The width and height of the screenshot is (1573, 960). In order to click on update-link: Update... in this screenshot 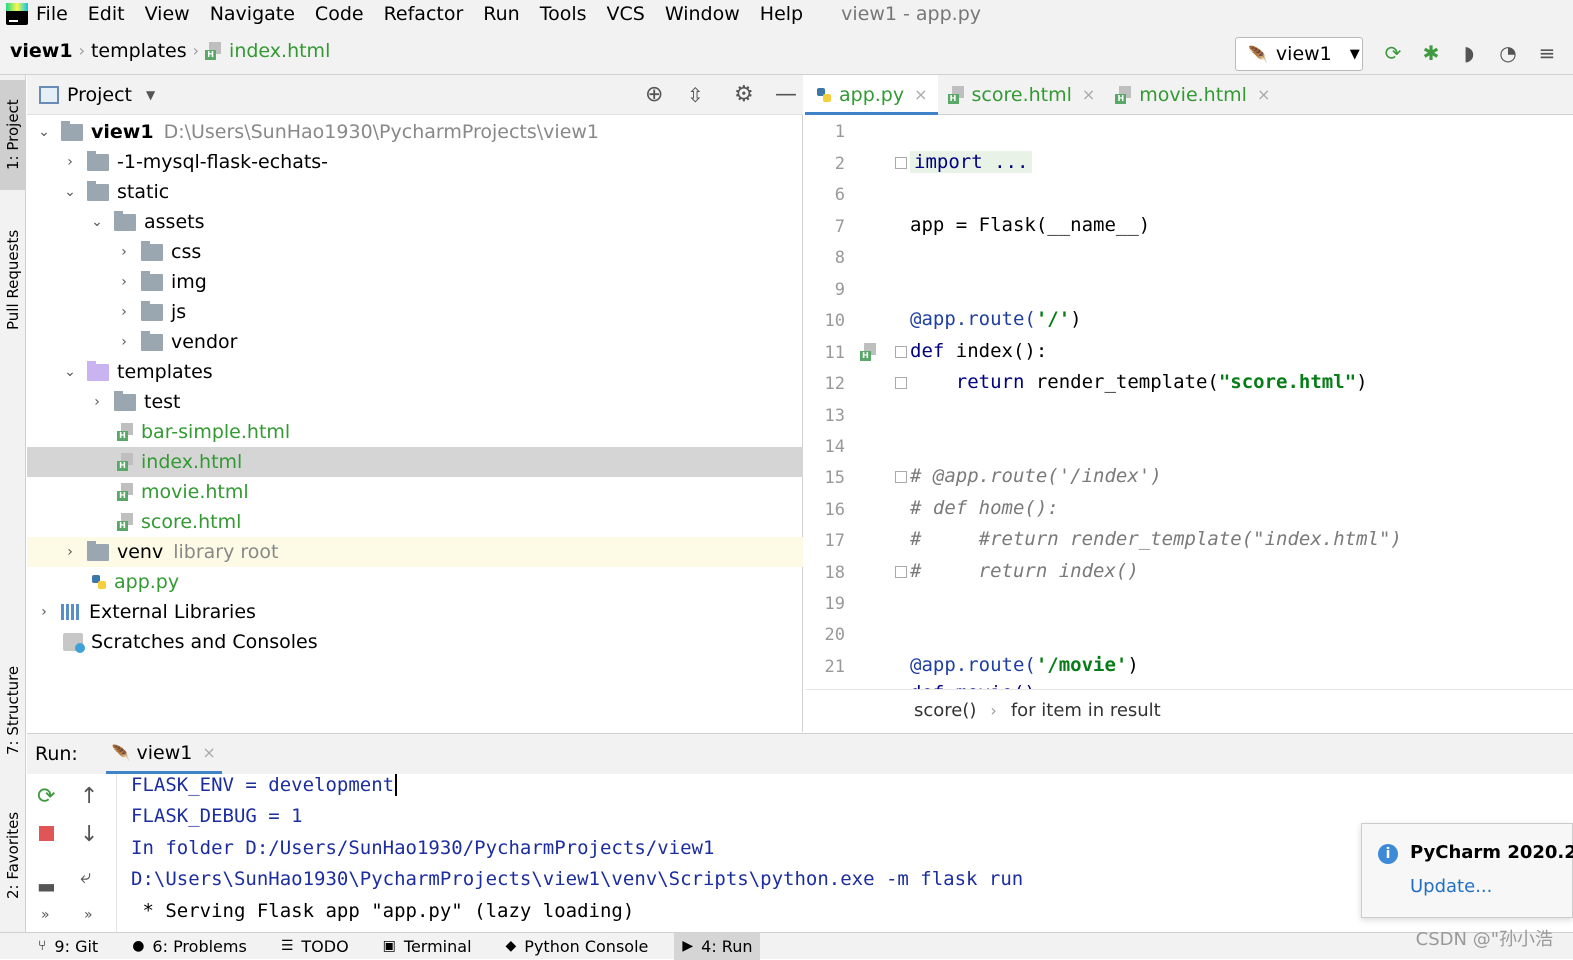, I will do `click(1451, 886)`.